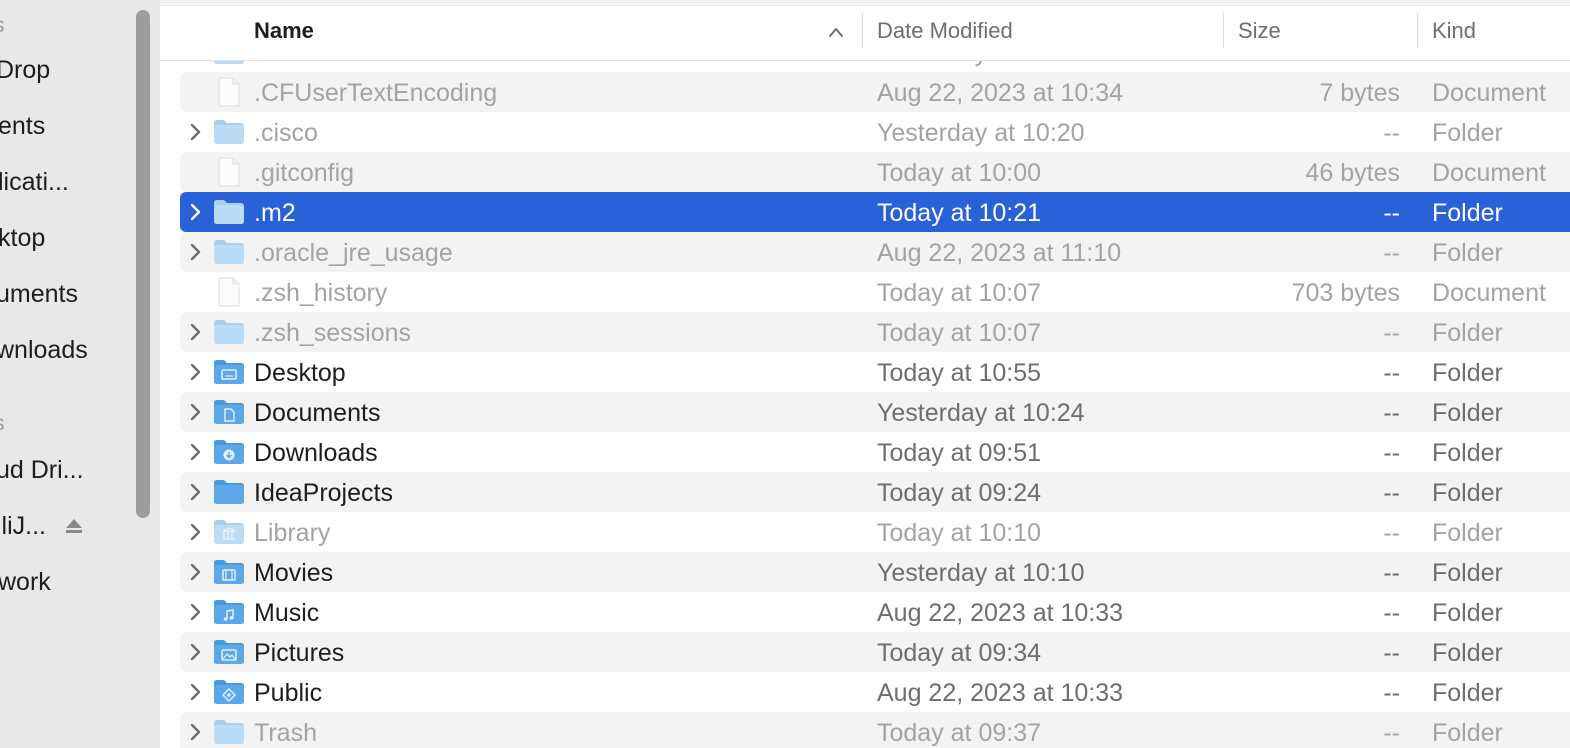  Describe the element at coordinates (323, 493) in the screenshot. I see `file-name: IdeaProjects` at that location.